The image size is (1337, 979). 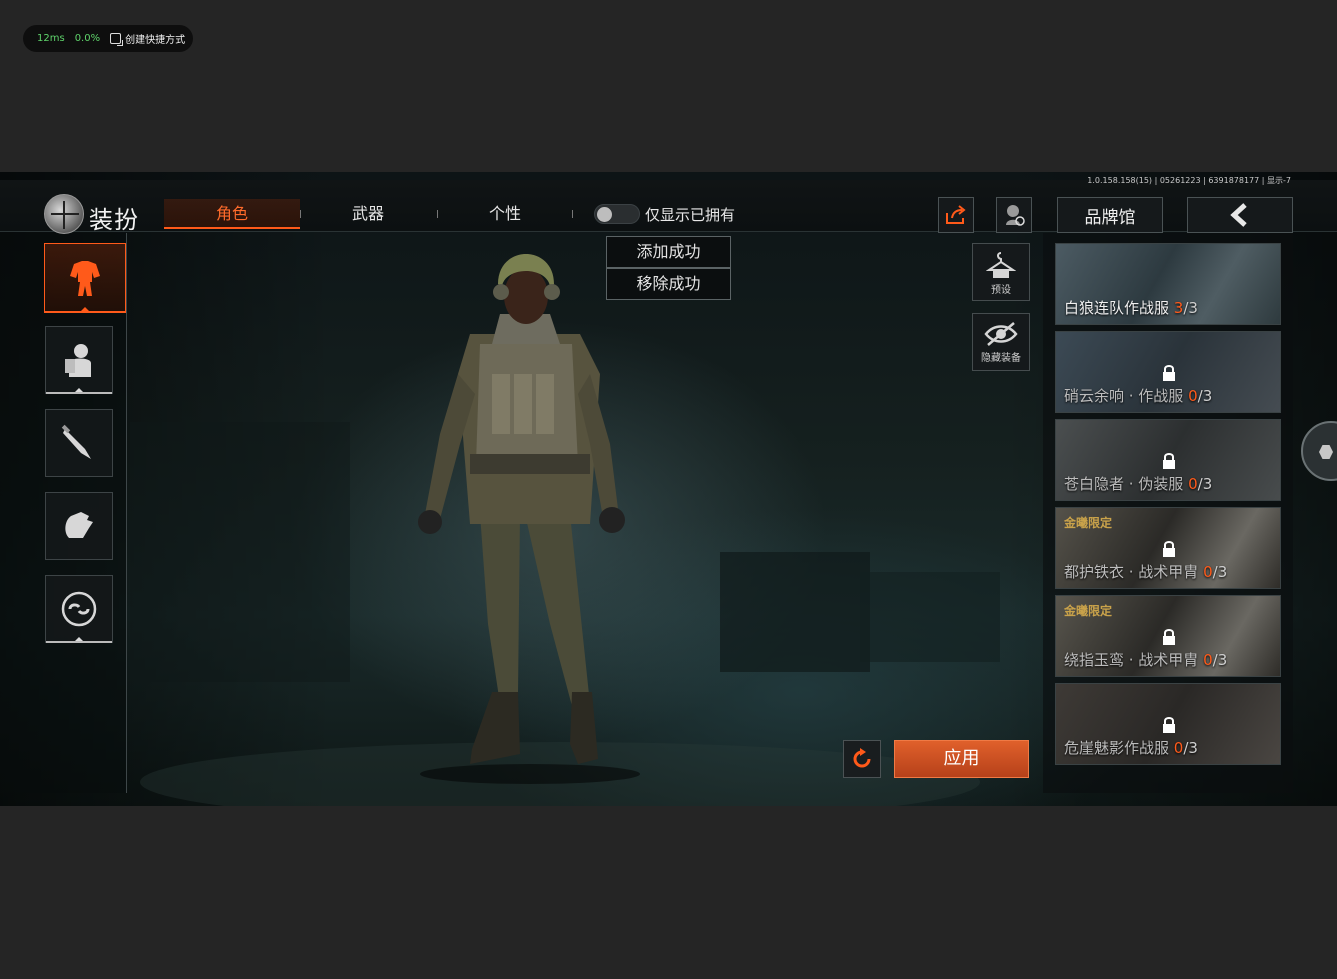 What do you see at coordinates (690, 215) in the screenshot?
I see `show-owned-label: 仅显示已拥有` at bounding box center [690, 215].